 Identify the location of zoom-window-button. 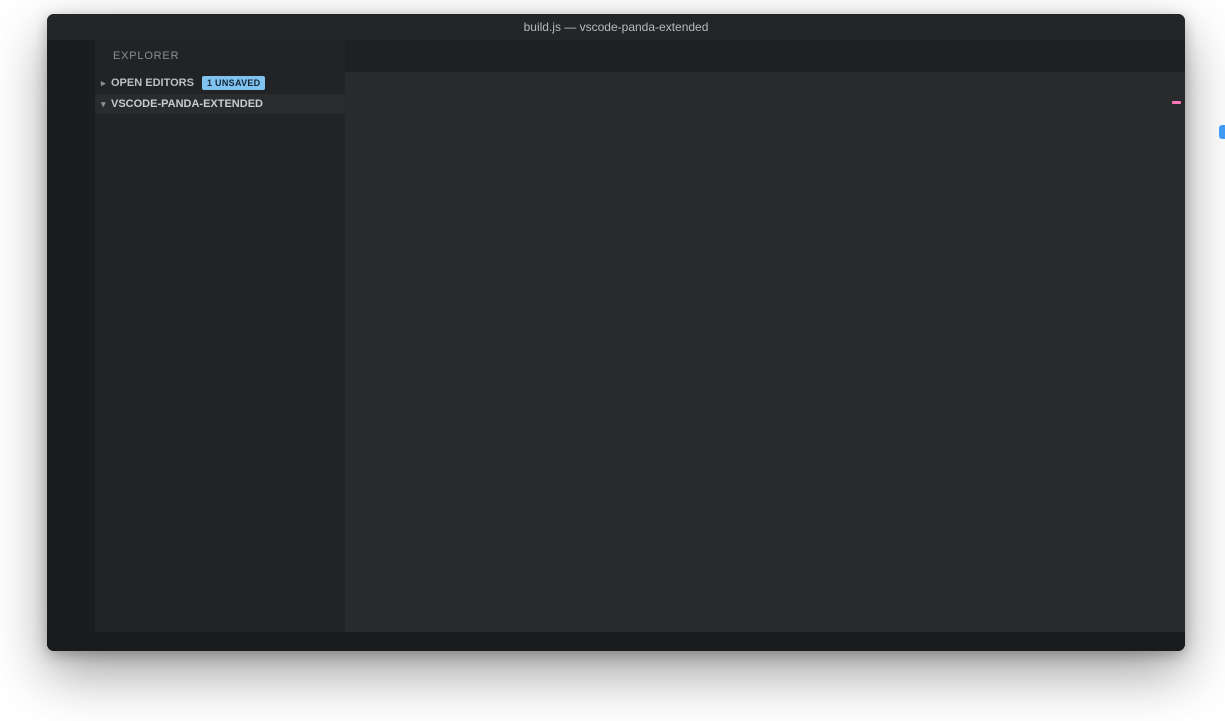
(104, 27).